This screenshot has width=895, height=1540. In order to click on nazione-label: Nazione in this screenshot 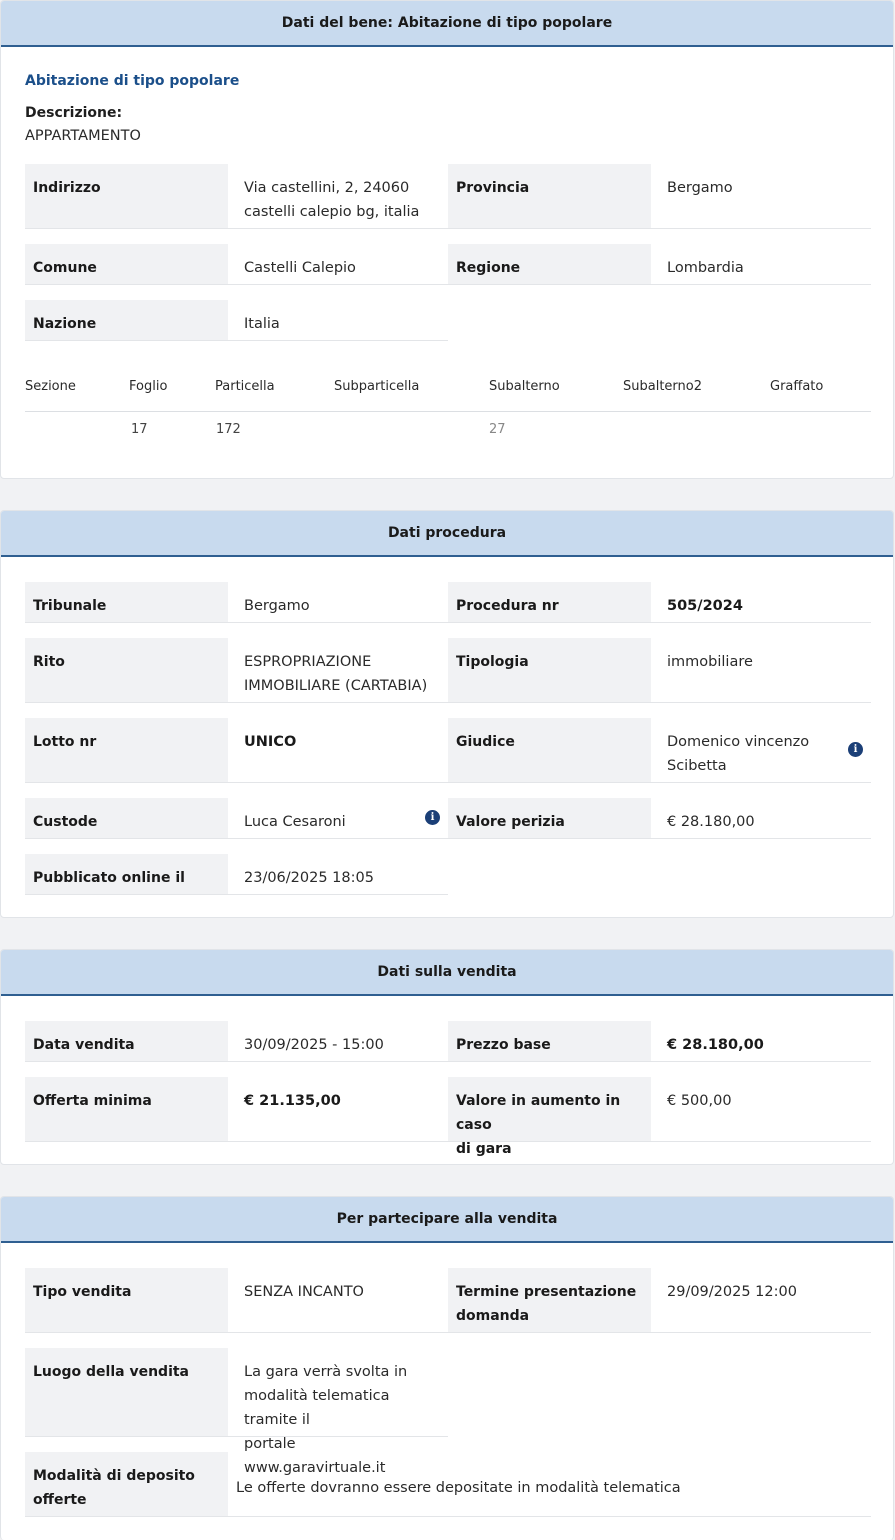, I will do `click(126, 320)`.